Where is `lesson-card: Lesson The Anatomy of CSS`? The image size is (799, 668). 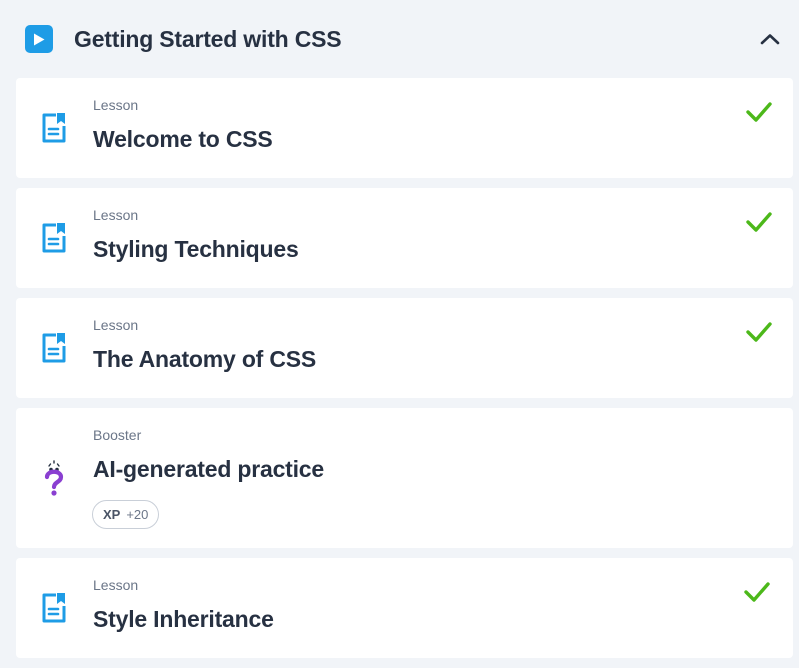
lesson-card: Lesson The Anatomy of CSS is located at coordinates (404, 348).